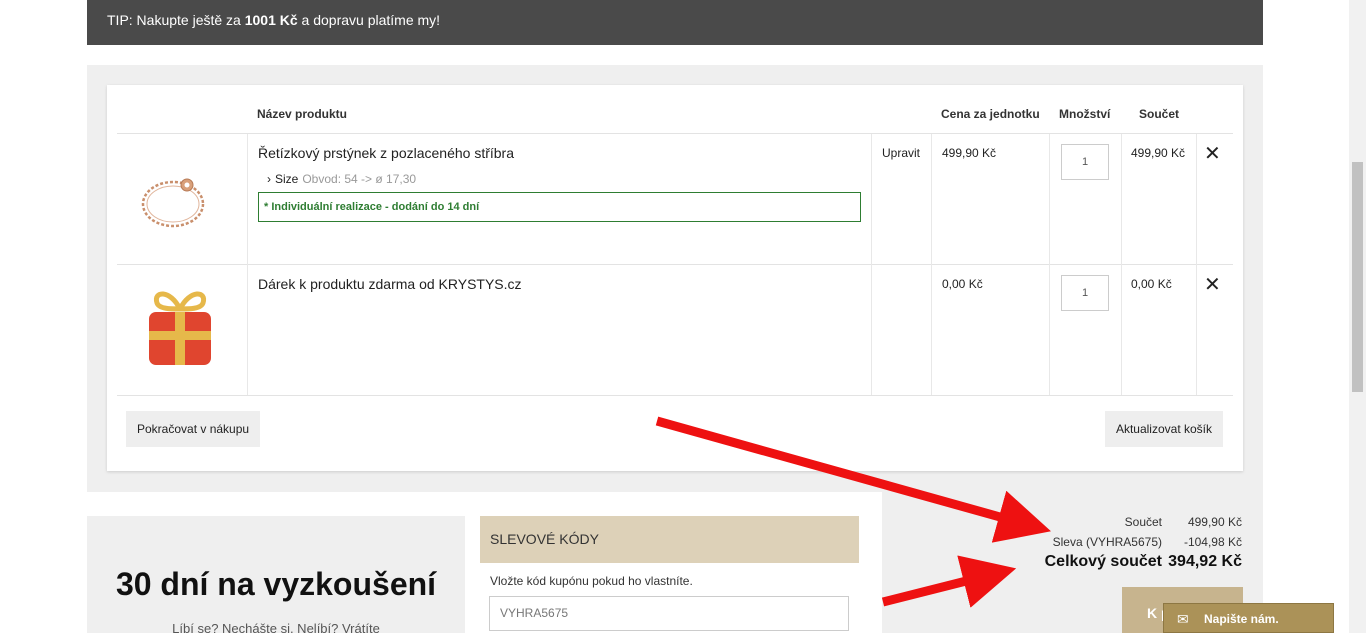  I want to click on promo-title: 30 dní na vyzkoušení, so click(276, 584).